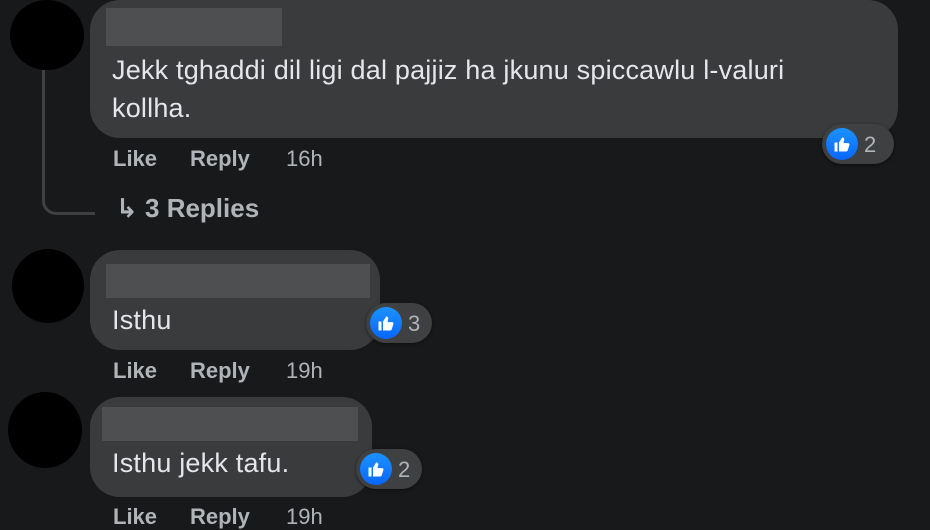  I want to click on timestamp: 16h, so click(304, 159).